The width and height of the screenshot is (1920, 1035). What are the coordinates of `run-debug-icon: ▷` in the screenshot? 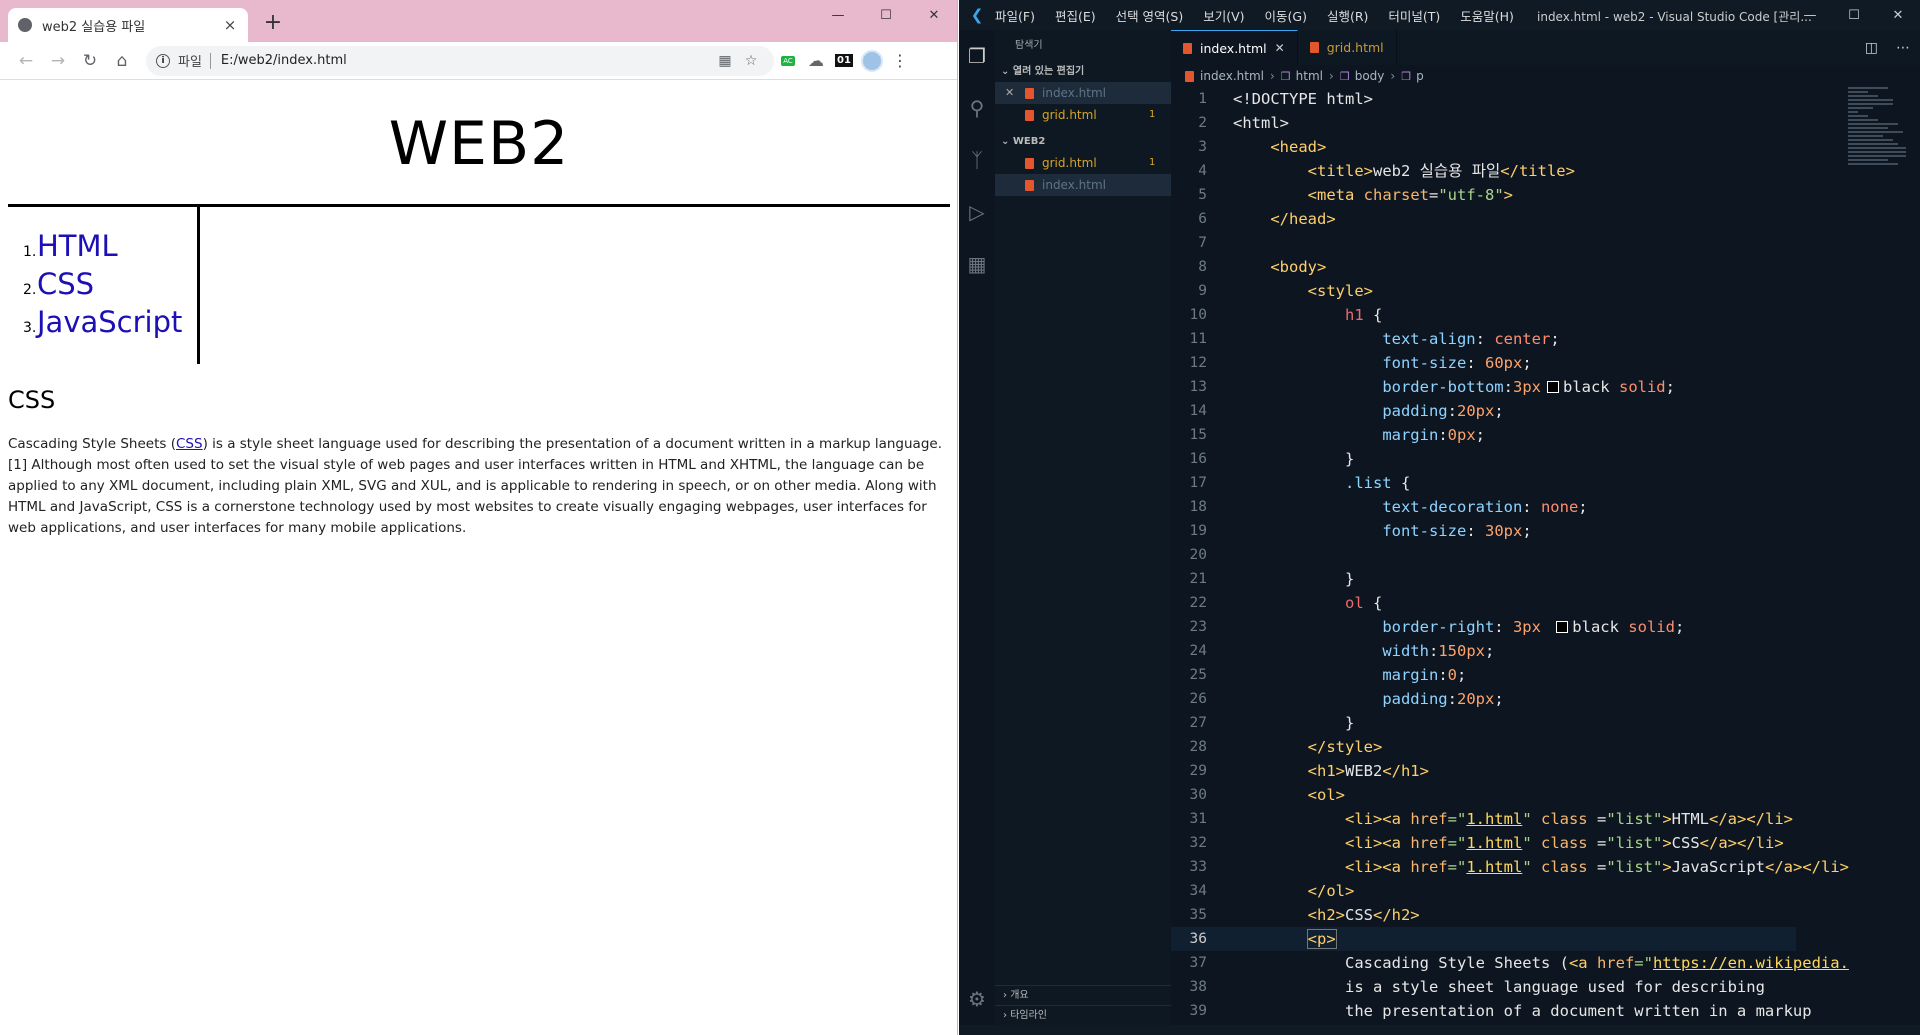 It's located at (977, 212).